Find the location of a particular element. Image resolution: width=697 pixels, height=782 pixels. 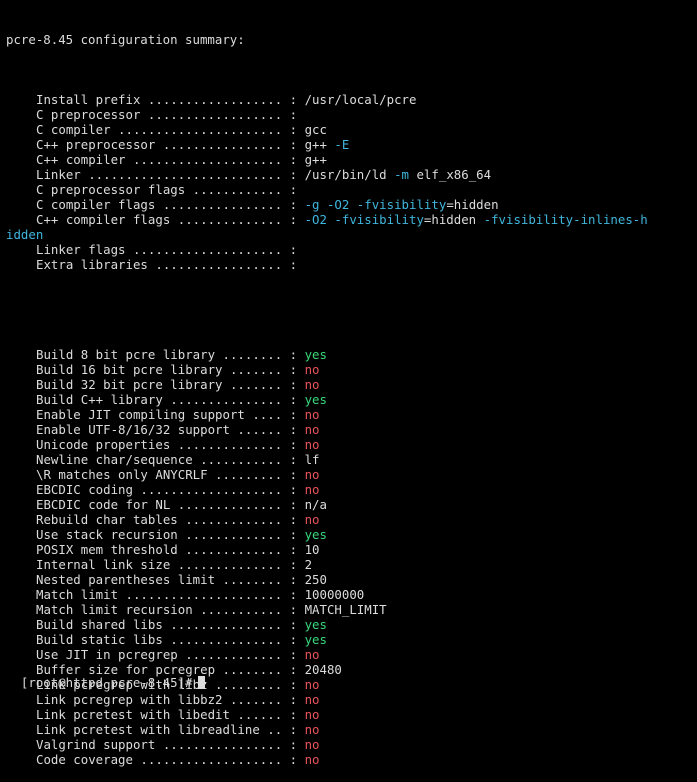

summary-heading: pcre-8.45 configuration summary: is located at coordinates (125, 39).